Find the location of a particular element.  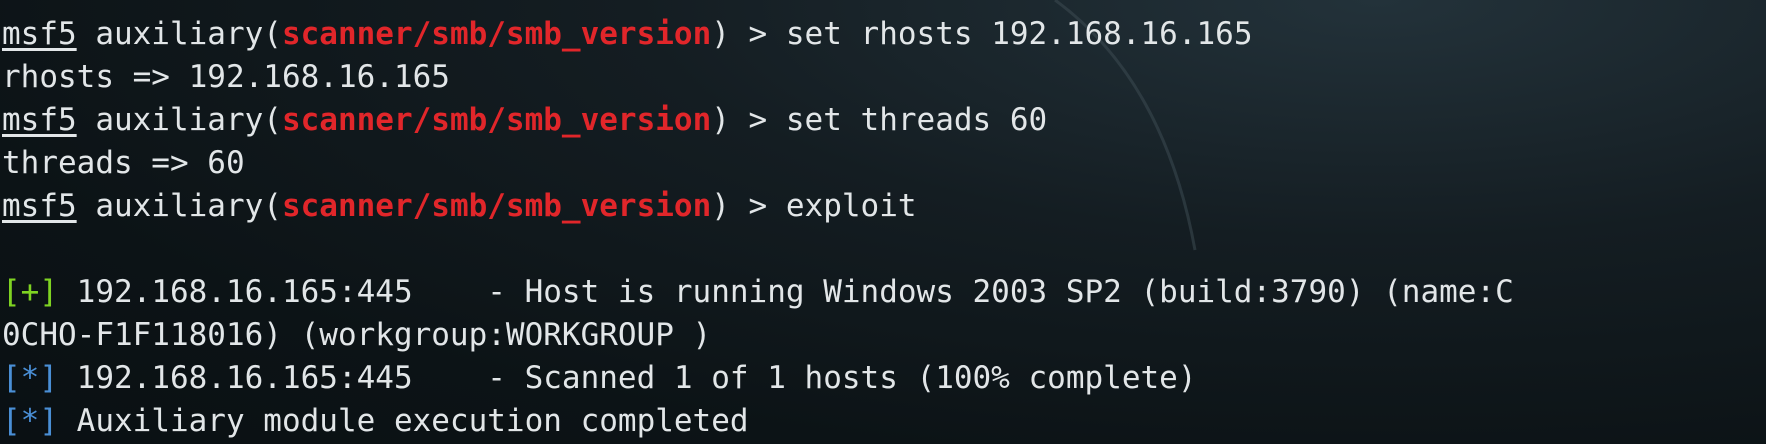

command-text: ) > set threads 60 is located at coordinates (879, 120).